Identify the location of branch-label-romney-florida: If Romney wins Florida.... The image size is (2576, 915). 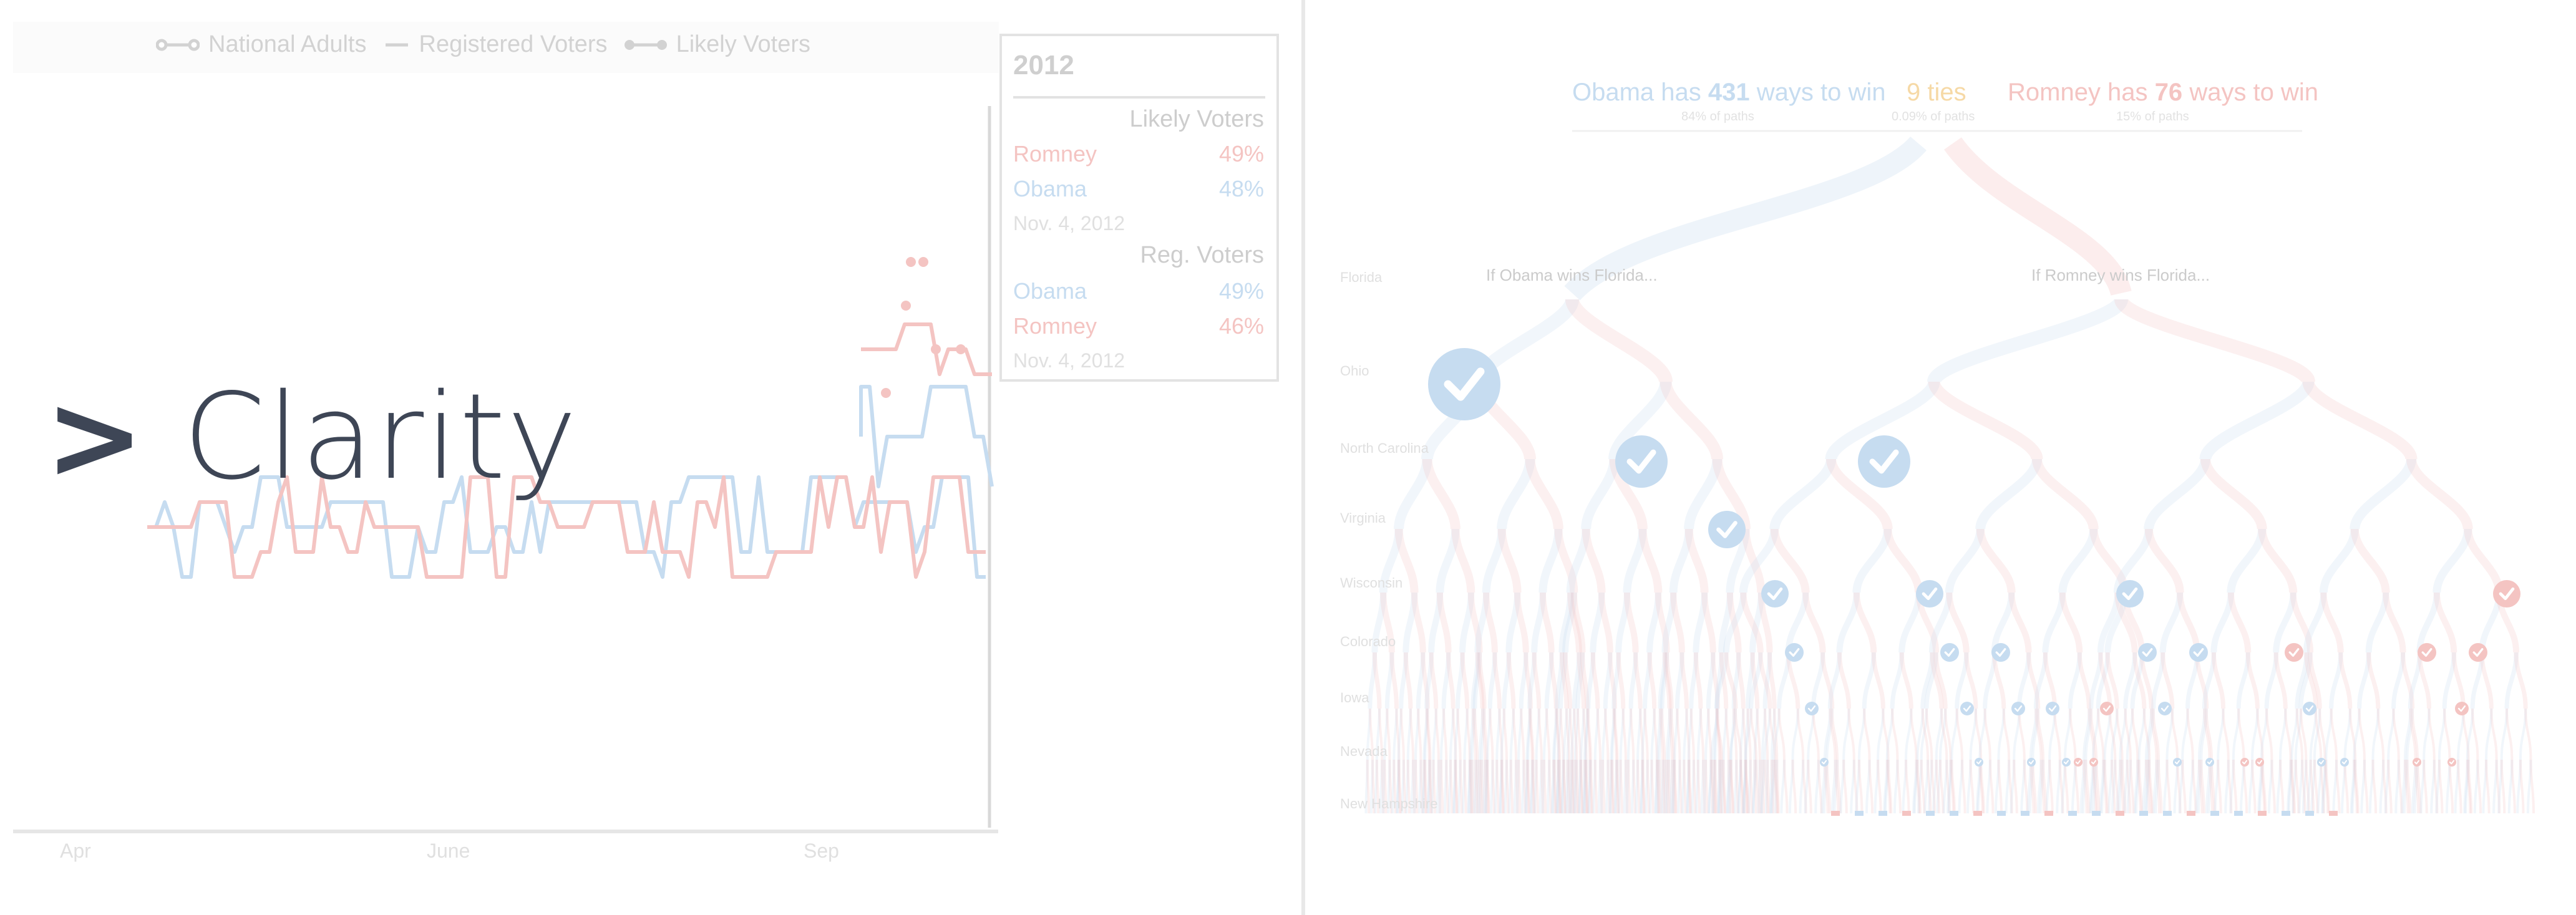
(2120, 275).